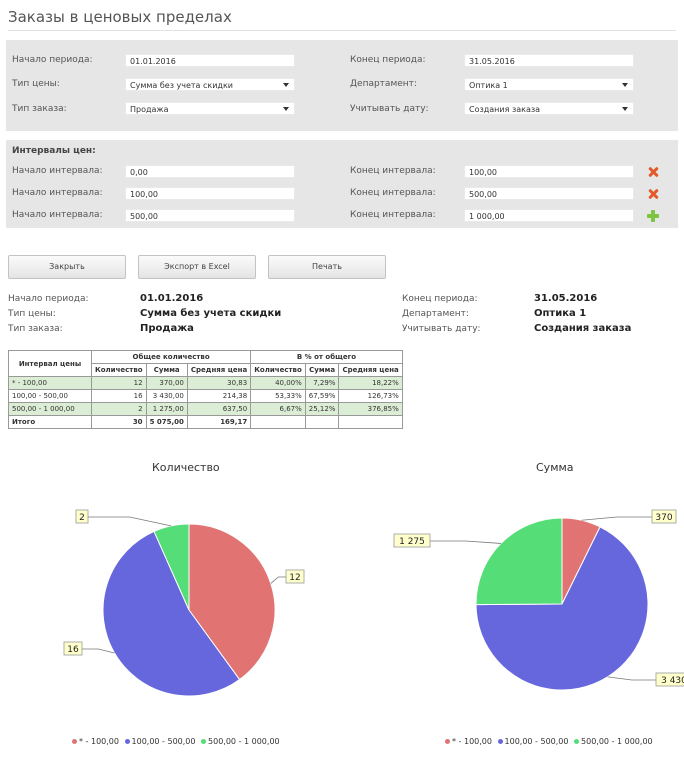 This screenshot has width=684, height=771. I want to click on pie-slice, so click(519, 561).